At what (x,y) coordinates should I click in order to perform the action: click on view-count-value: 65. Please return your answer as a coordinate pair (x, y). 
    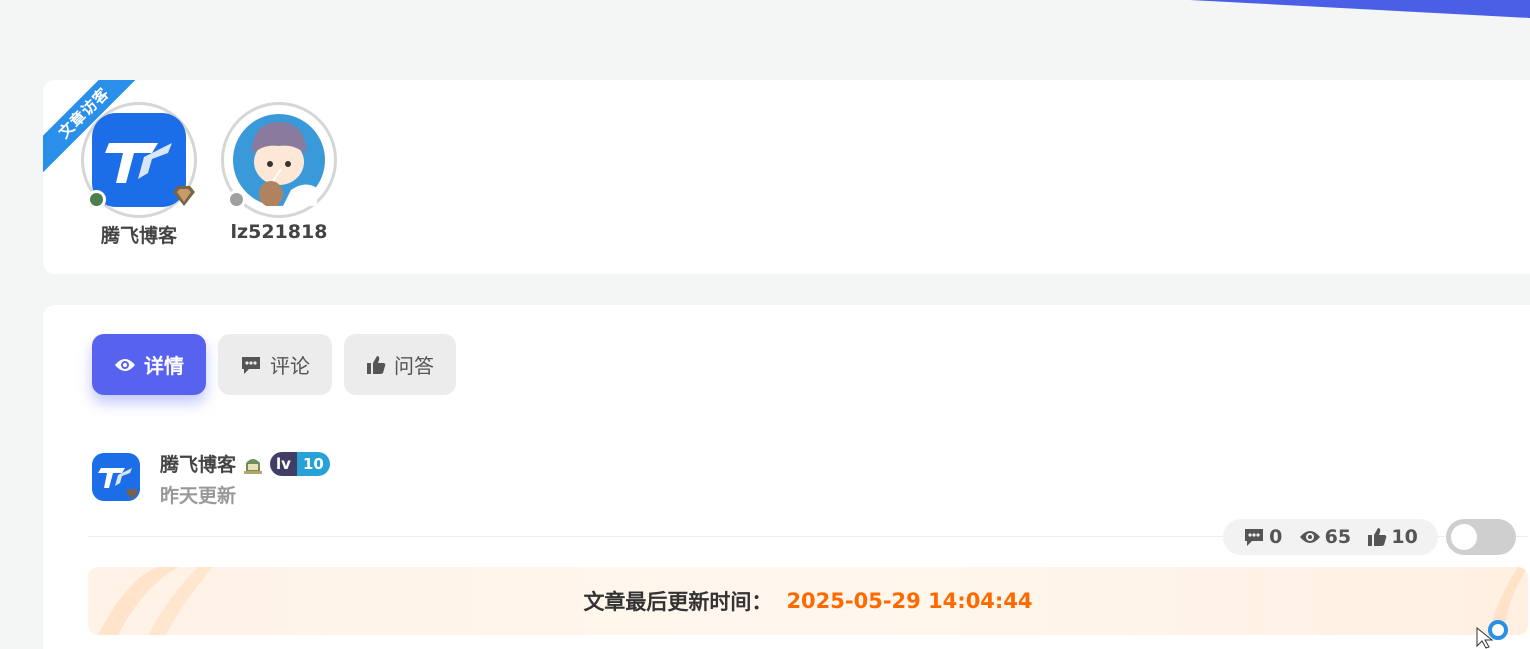
    Looking at the image, I should click on (1338, 537).